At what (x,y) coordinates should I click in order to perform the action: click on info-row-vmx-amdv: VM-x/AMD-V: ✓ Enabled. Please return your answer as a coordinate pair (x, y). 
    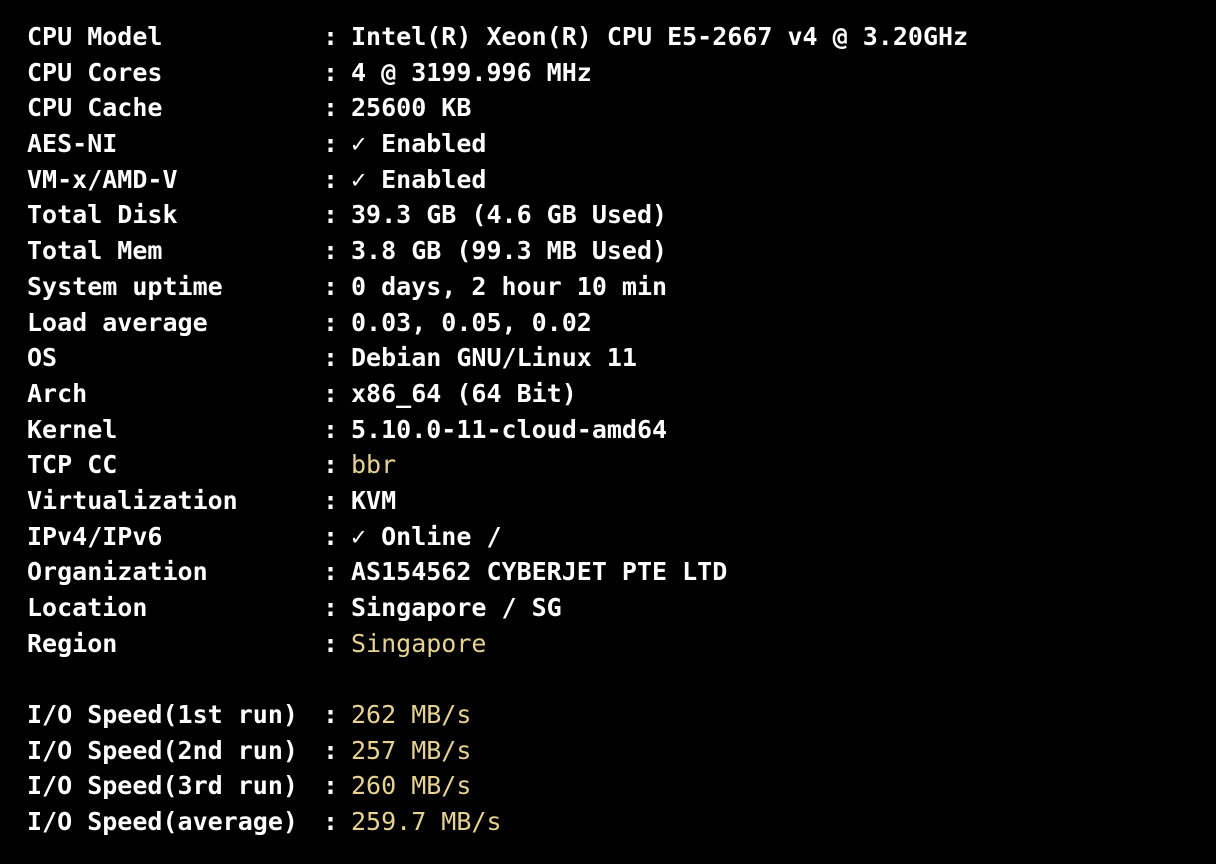
    Looking at the image, I should click on (621, 180).